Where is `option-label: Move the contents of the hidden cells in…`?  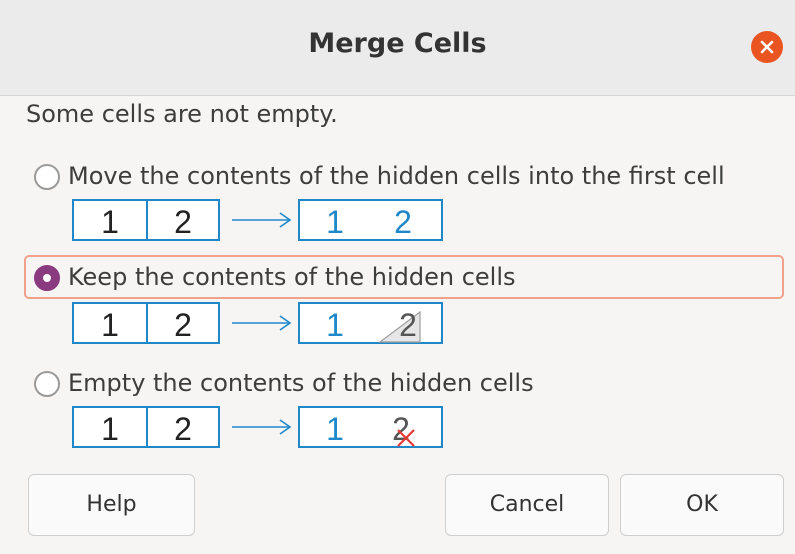
option-label: Move the contents of the hidden cells in… is located at coordinates (396, 176).